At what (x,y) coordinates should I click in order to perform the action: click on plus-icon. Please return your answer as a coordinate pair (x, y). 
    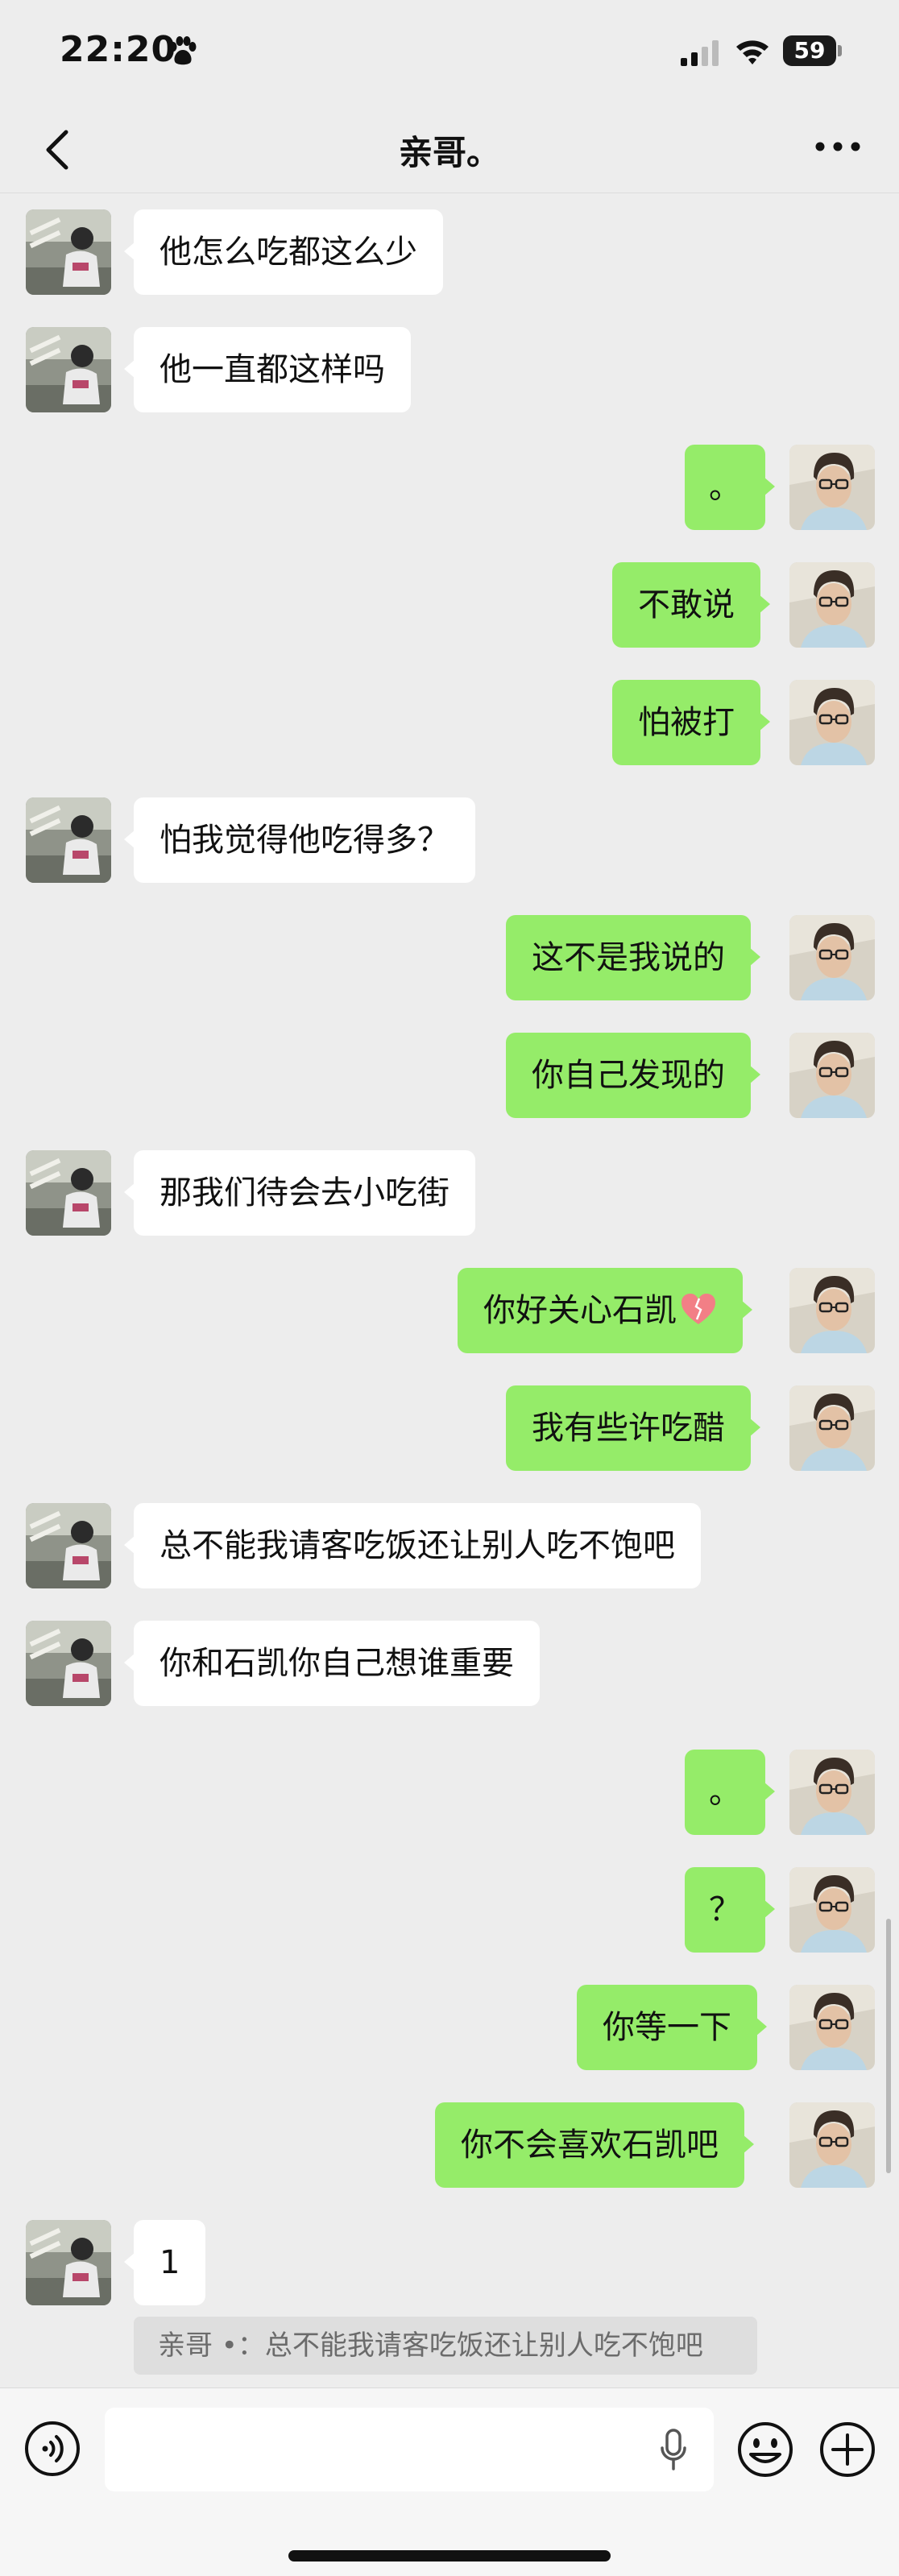
    Looking at the image, I should click on (847, 2450).